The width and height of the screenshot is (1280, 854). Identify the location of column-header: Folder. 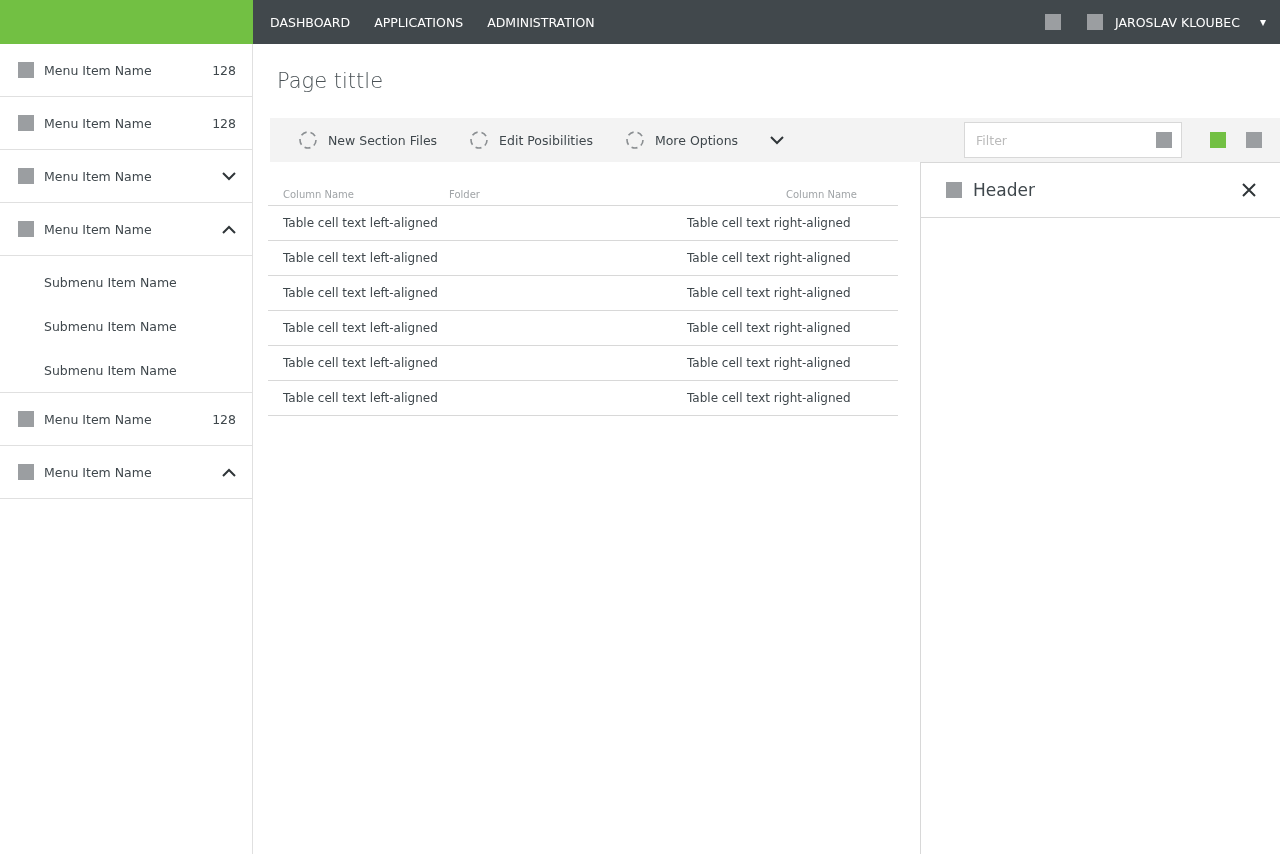
(464, 194).